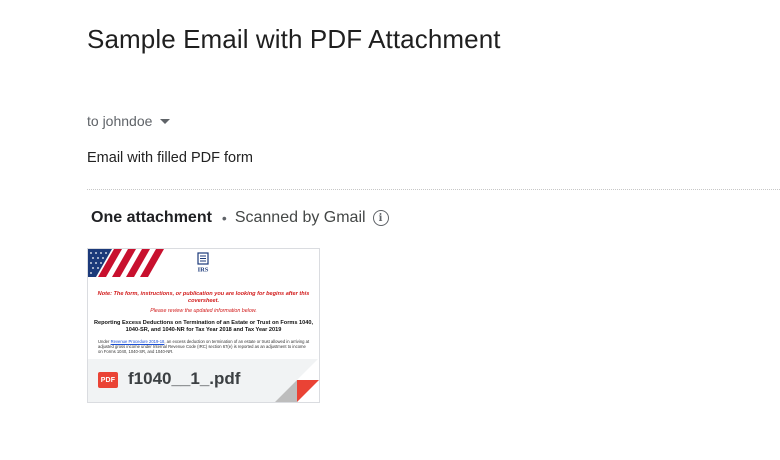 Image resolution: width=780 pixels, height=460 pixels. What do you see at coordinates (294, 39) in the screenshot?
I see `email-subject: Sample Email with PDF Attachment` at bounding box center [294, 39].